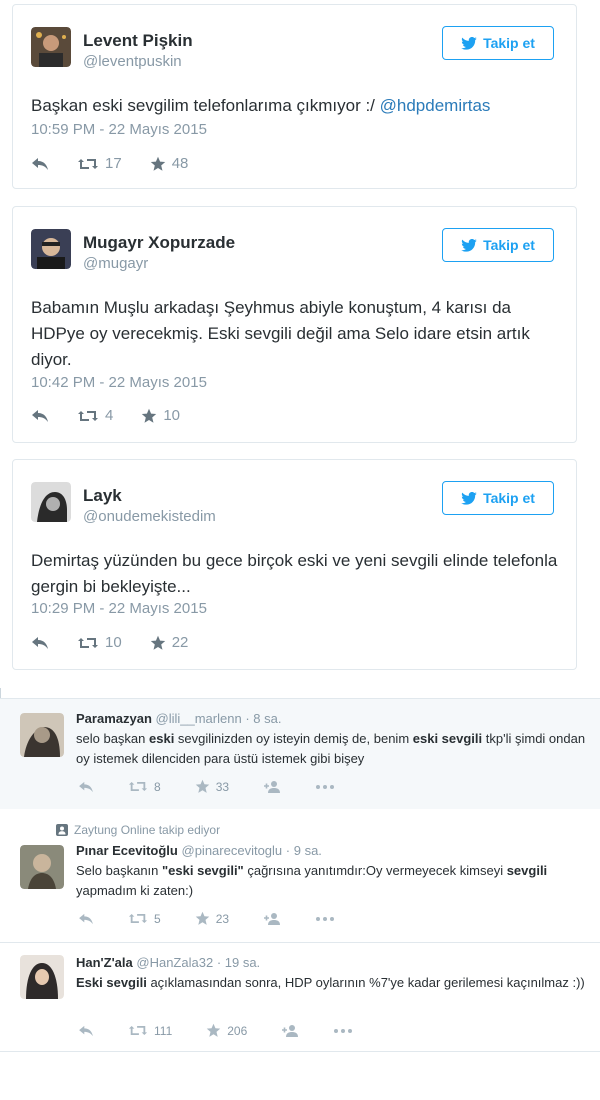 This screenshot has width=600, height=1100. I want to click on author-name: Paramazyan, so click(114, 718).